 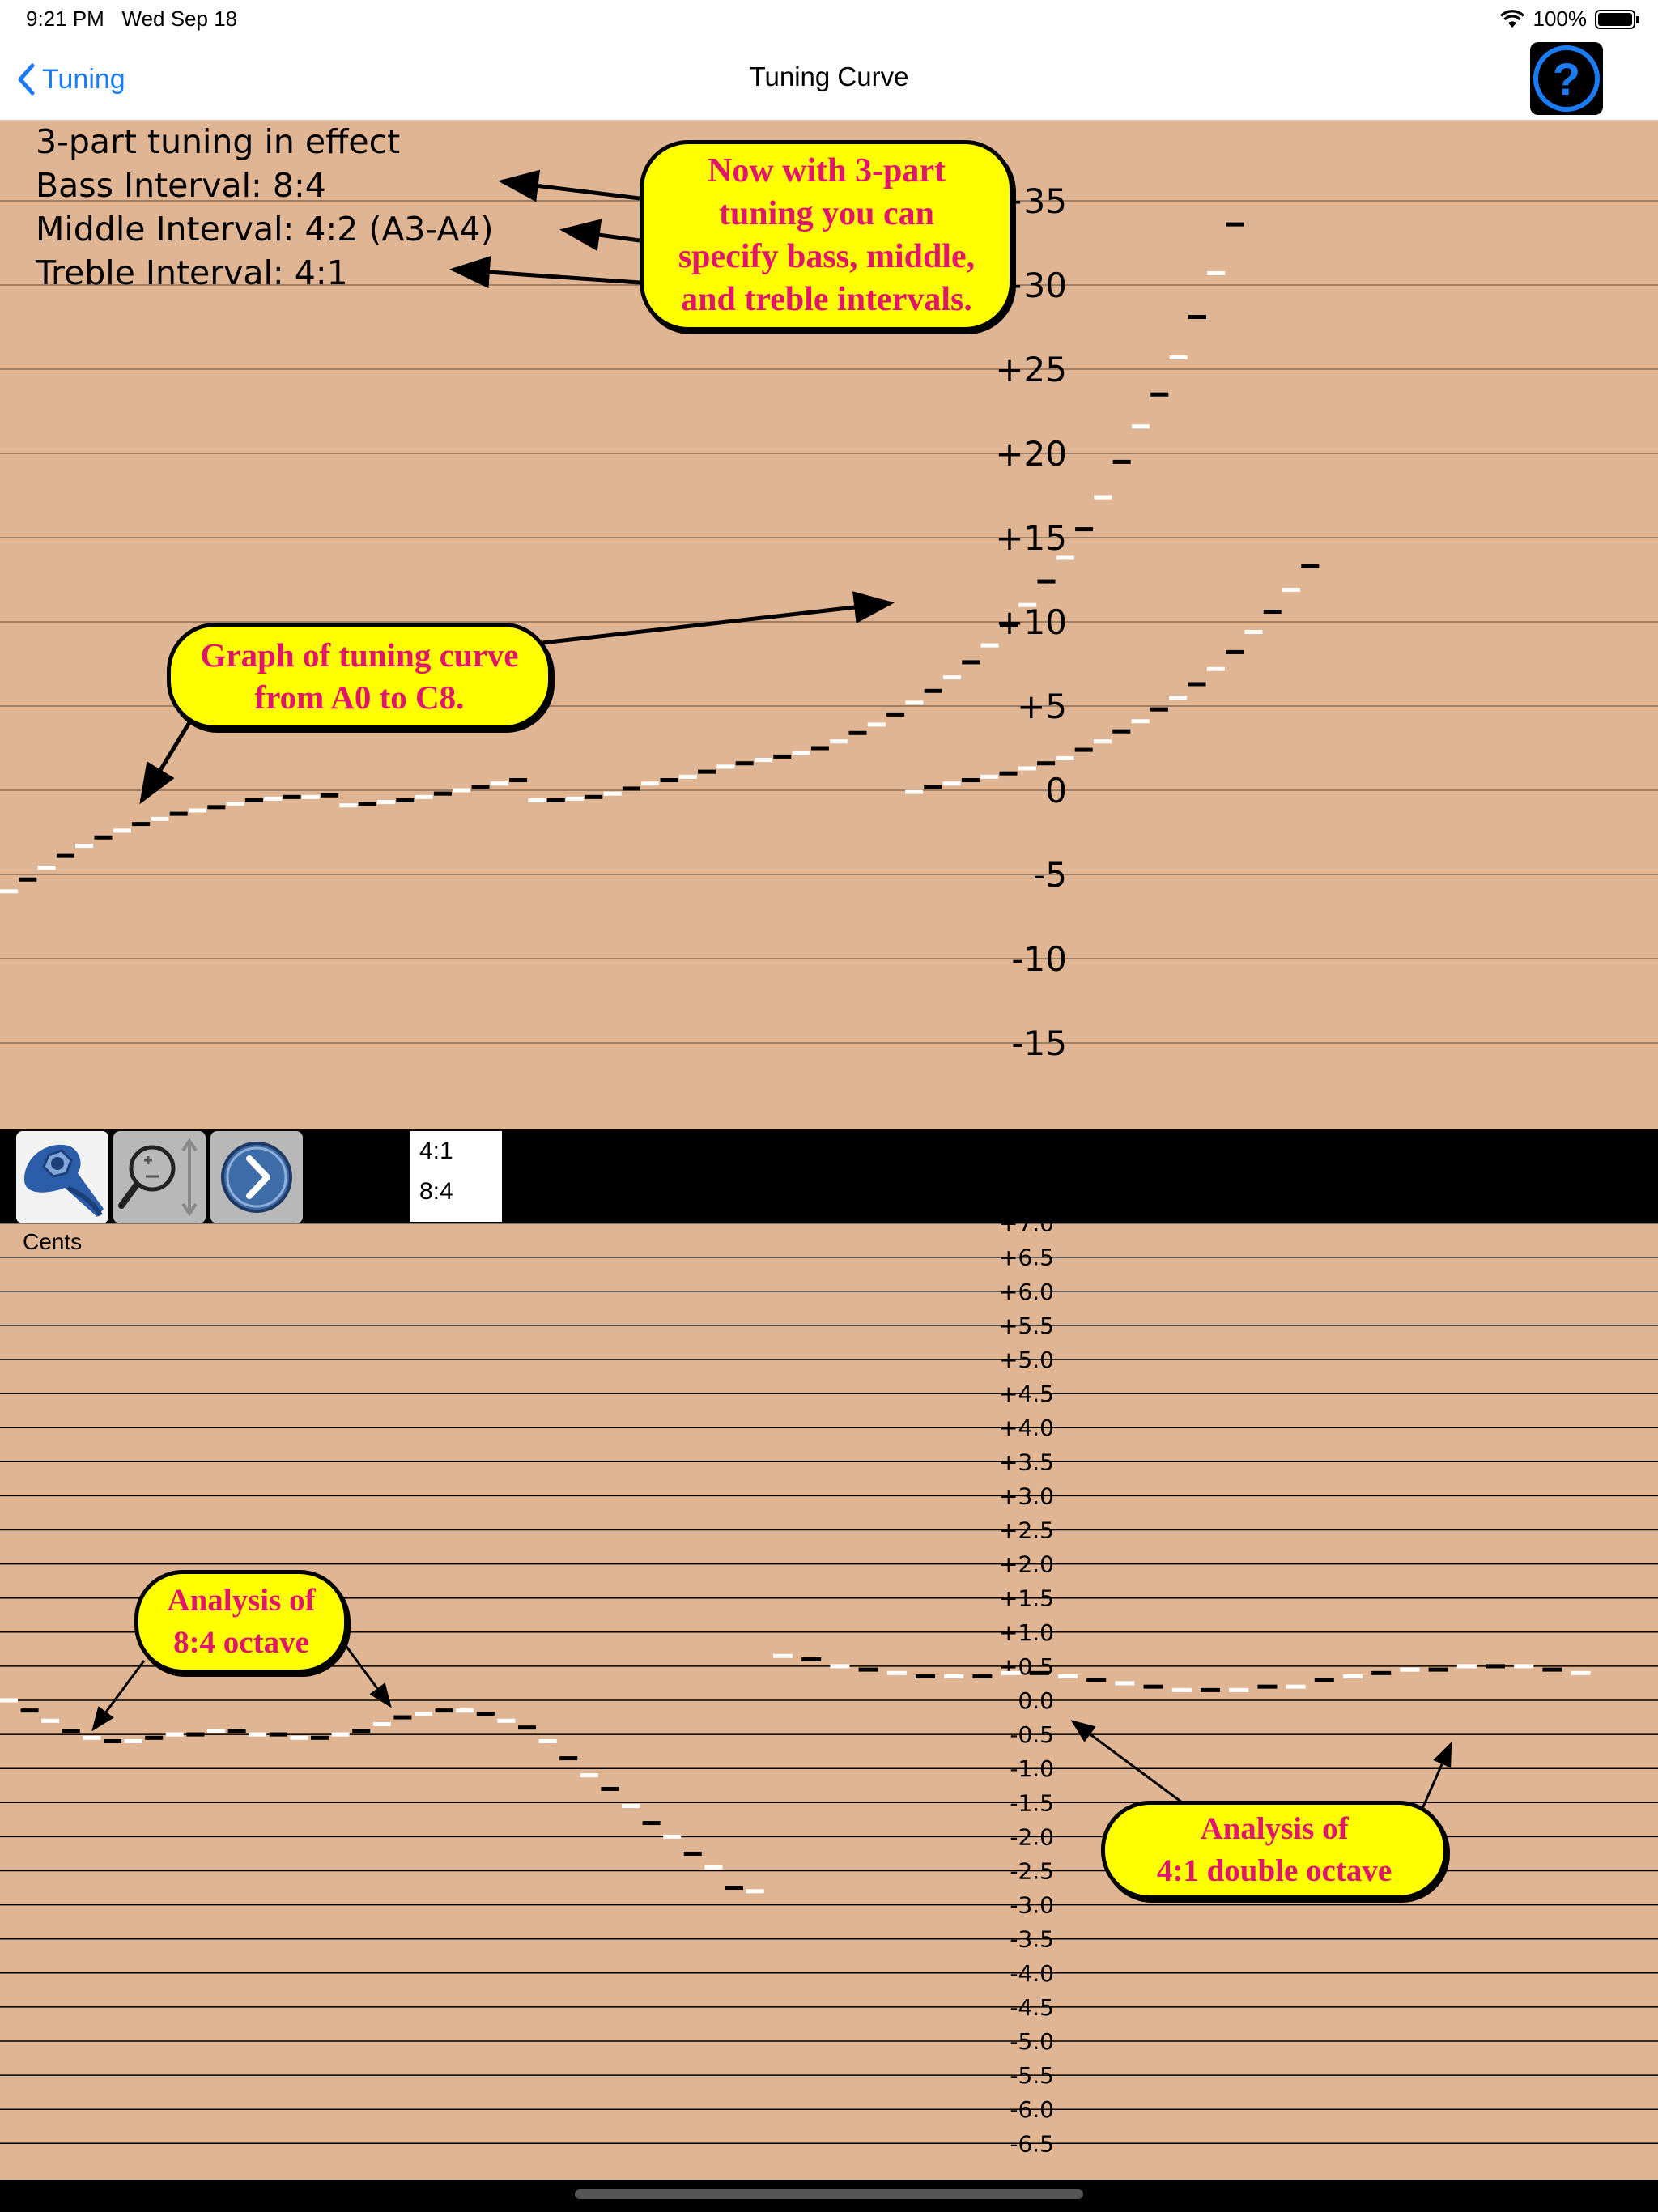 What do you see at coordinates (1039, 959) in the screenshot?
I see `y-tick-label: -10` at bounding box center [1039, 959].